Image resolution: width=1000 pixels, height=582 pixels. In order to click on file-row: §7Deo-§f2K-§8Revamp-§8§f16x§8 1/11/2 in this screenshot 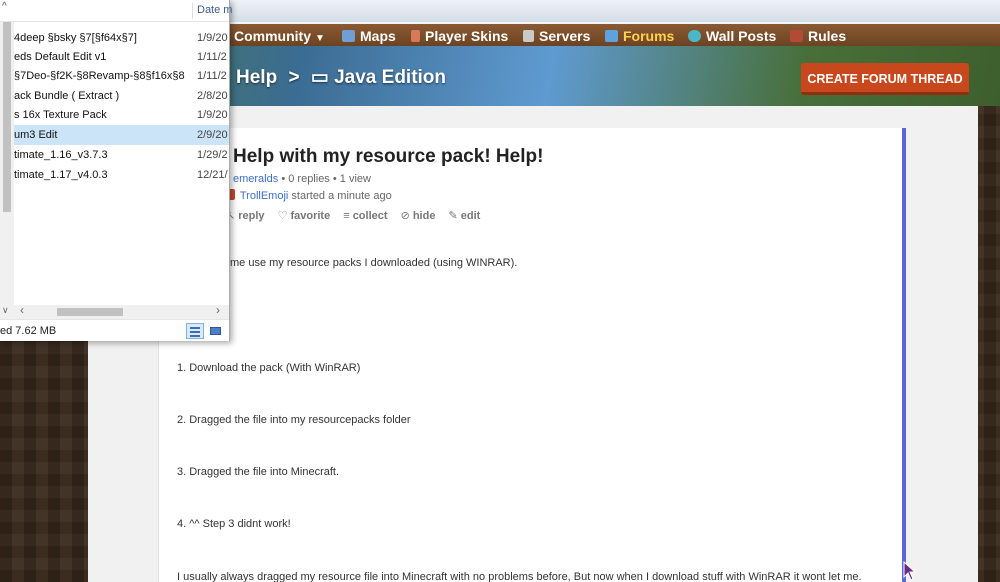, I will do `click(121, 76)`.